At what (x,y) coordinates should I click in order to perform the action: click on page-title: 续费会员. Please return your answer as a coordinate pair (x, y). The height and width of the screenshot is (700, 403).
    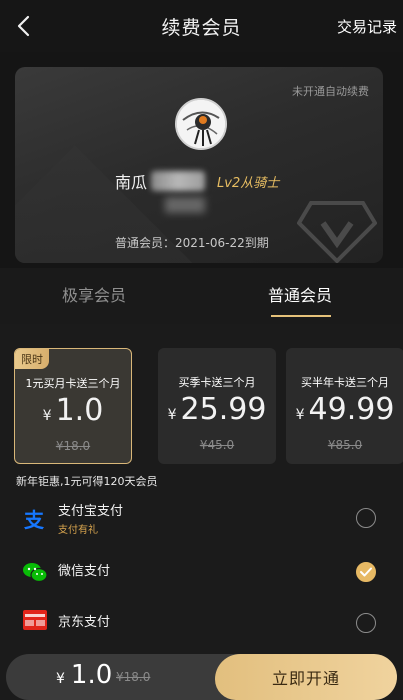
    Looking at the image, I should click on (201, 27).